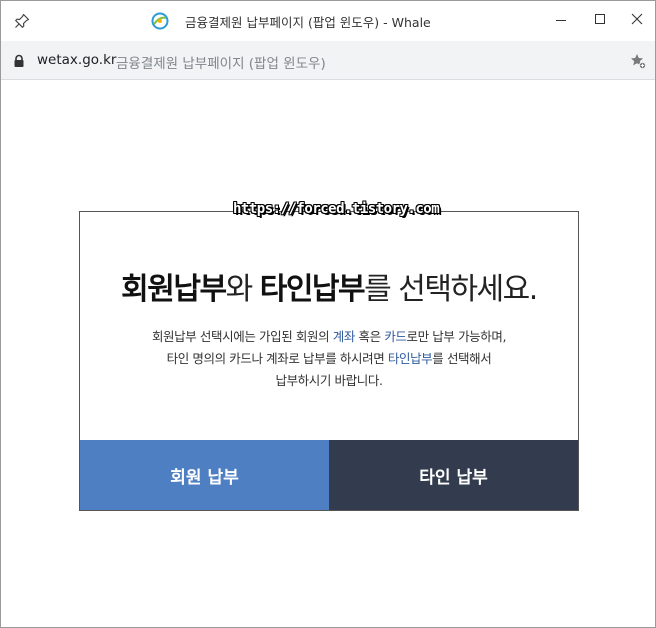 Image resolution: width=656 pixels, height=628 pixels. Describe the element at coordinates (336, 209) in the screenshot. I see `watermark: https://forced.tistory.com` at that location.